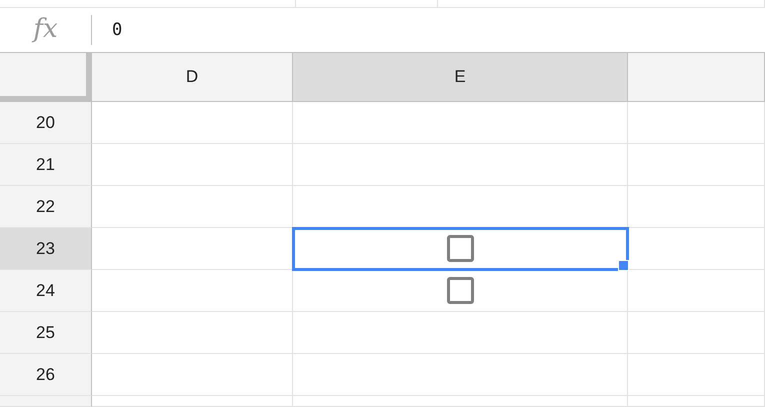 This screenshot has height=407, width=765. Describe the element at coordinates (46, 123) in the screenshot. I see `row-header: 20` at that location.